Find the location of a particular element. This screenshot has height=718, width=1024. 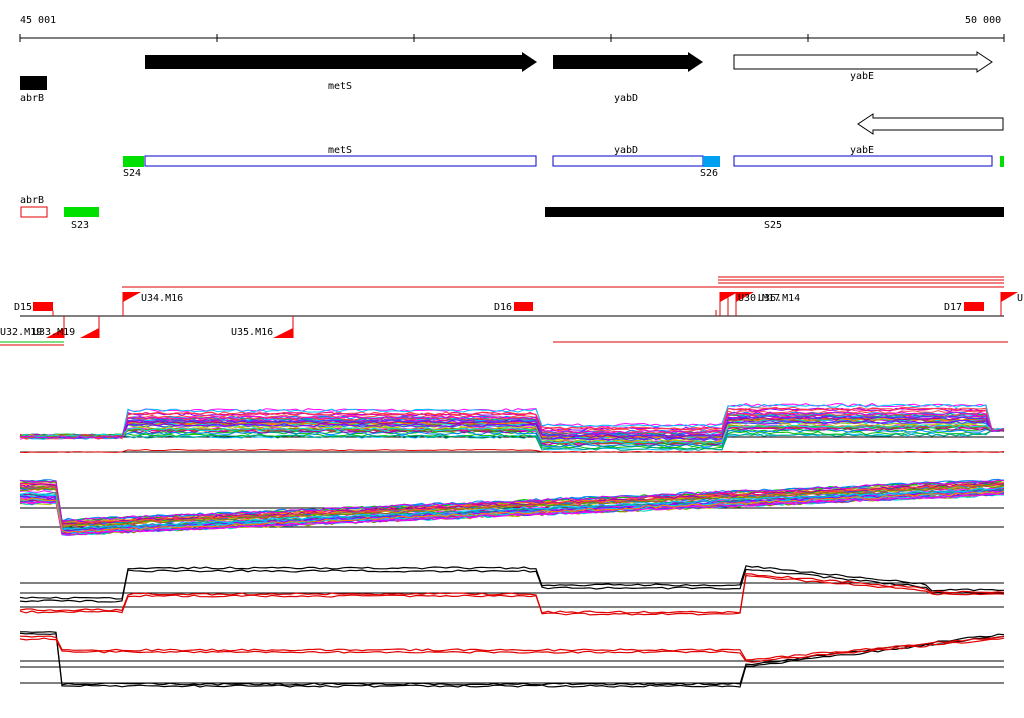

promoter-label-D15: D15 is located at coordinates (23, 307).